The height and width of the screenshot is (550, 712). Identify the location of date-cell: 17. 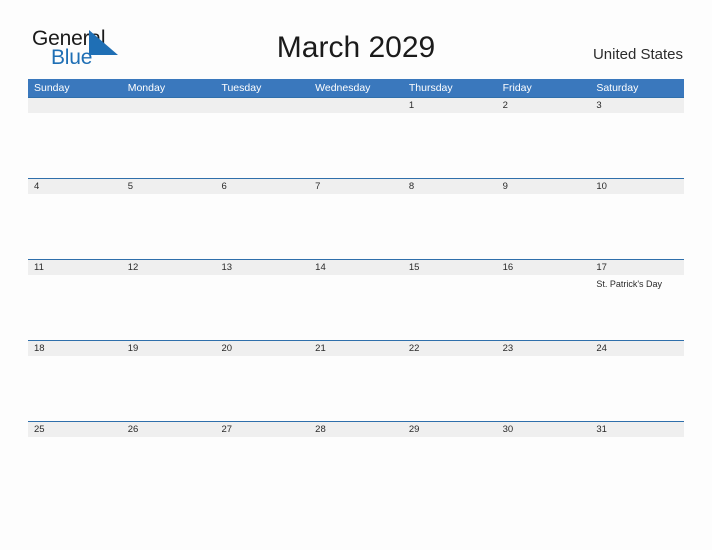
(637, 267).